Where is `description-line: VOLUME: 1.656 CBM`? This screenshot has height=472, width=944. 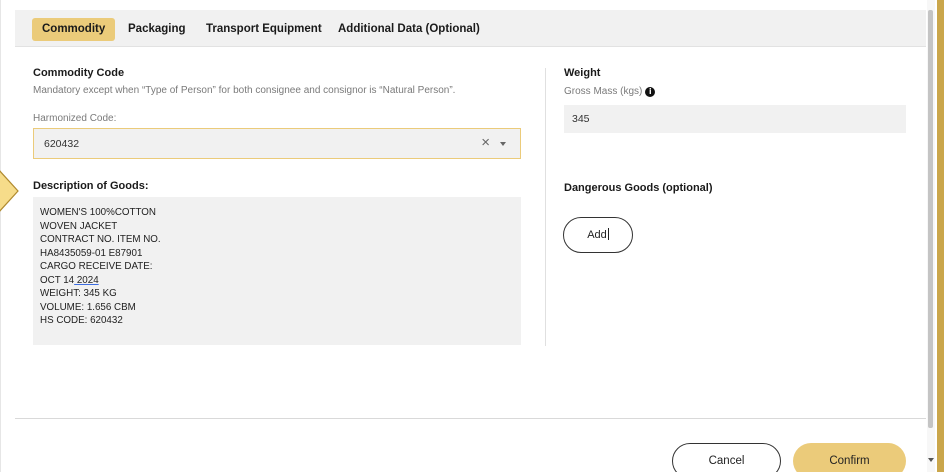
description-line: VOLUME: 1.656 CBM is located at coordinates (88, 307).